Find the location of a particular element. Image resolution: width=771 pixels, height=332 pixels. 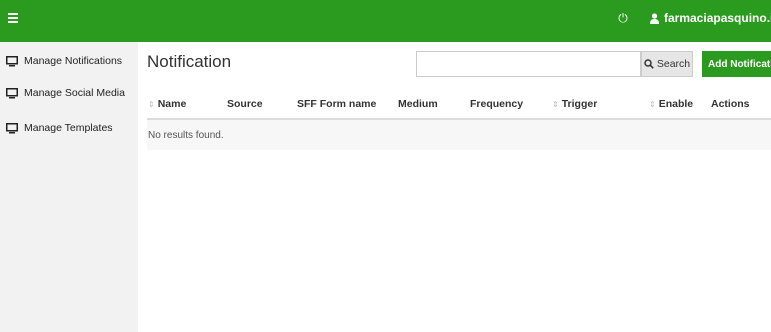

column-label: Medium is located at coordinates (418, 104).